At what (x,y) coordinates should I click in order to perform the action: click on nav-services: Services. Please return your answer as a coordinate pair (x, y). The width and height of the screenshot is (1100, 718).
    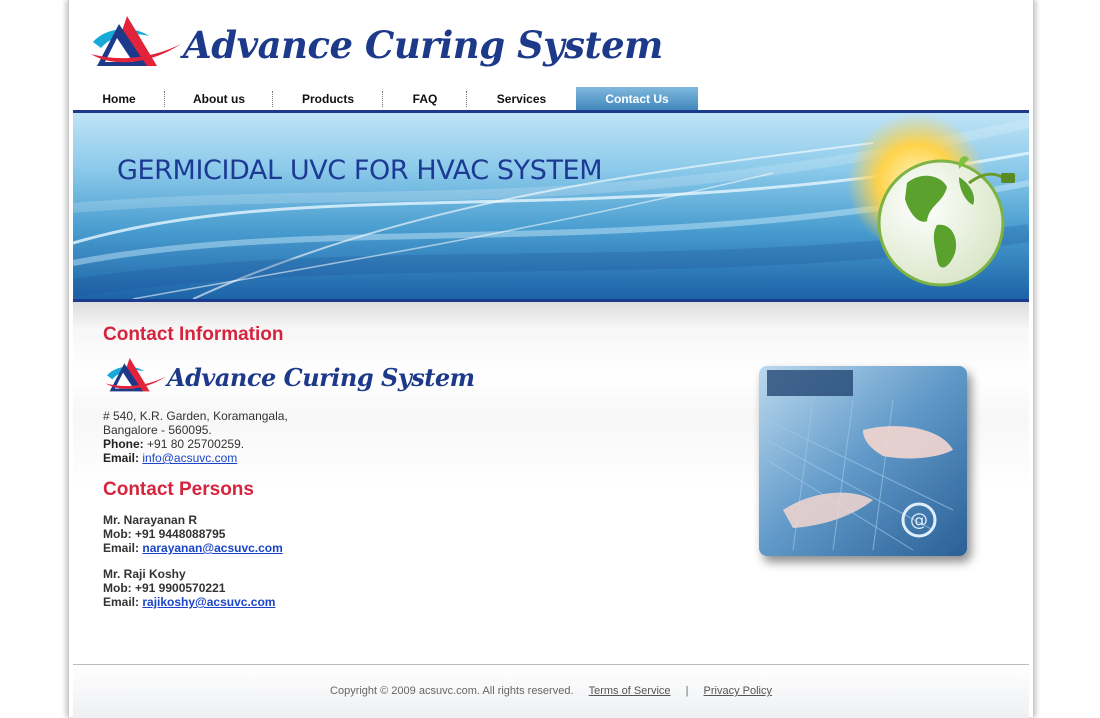
    Looking at the image, I should click on (521, 99).